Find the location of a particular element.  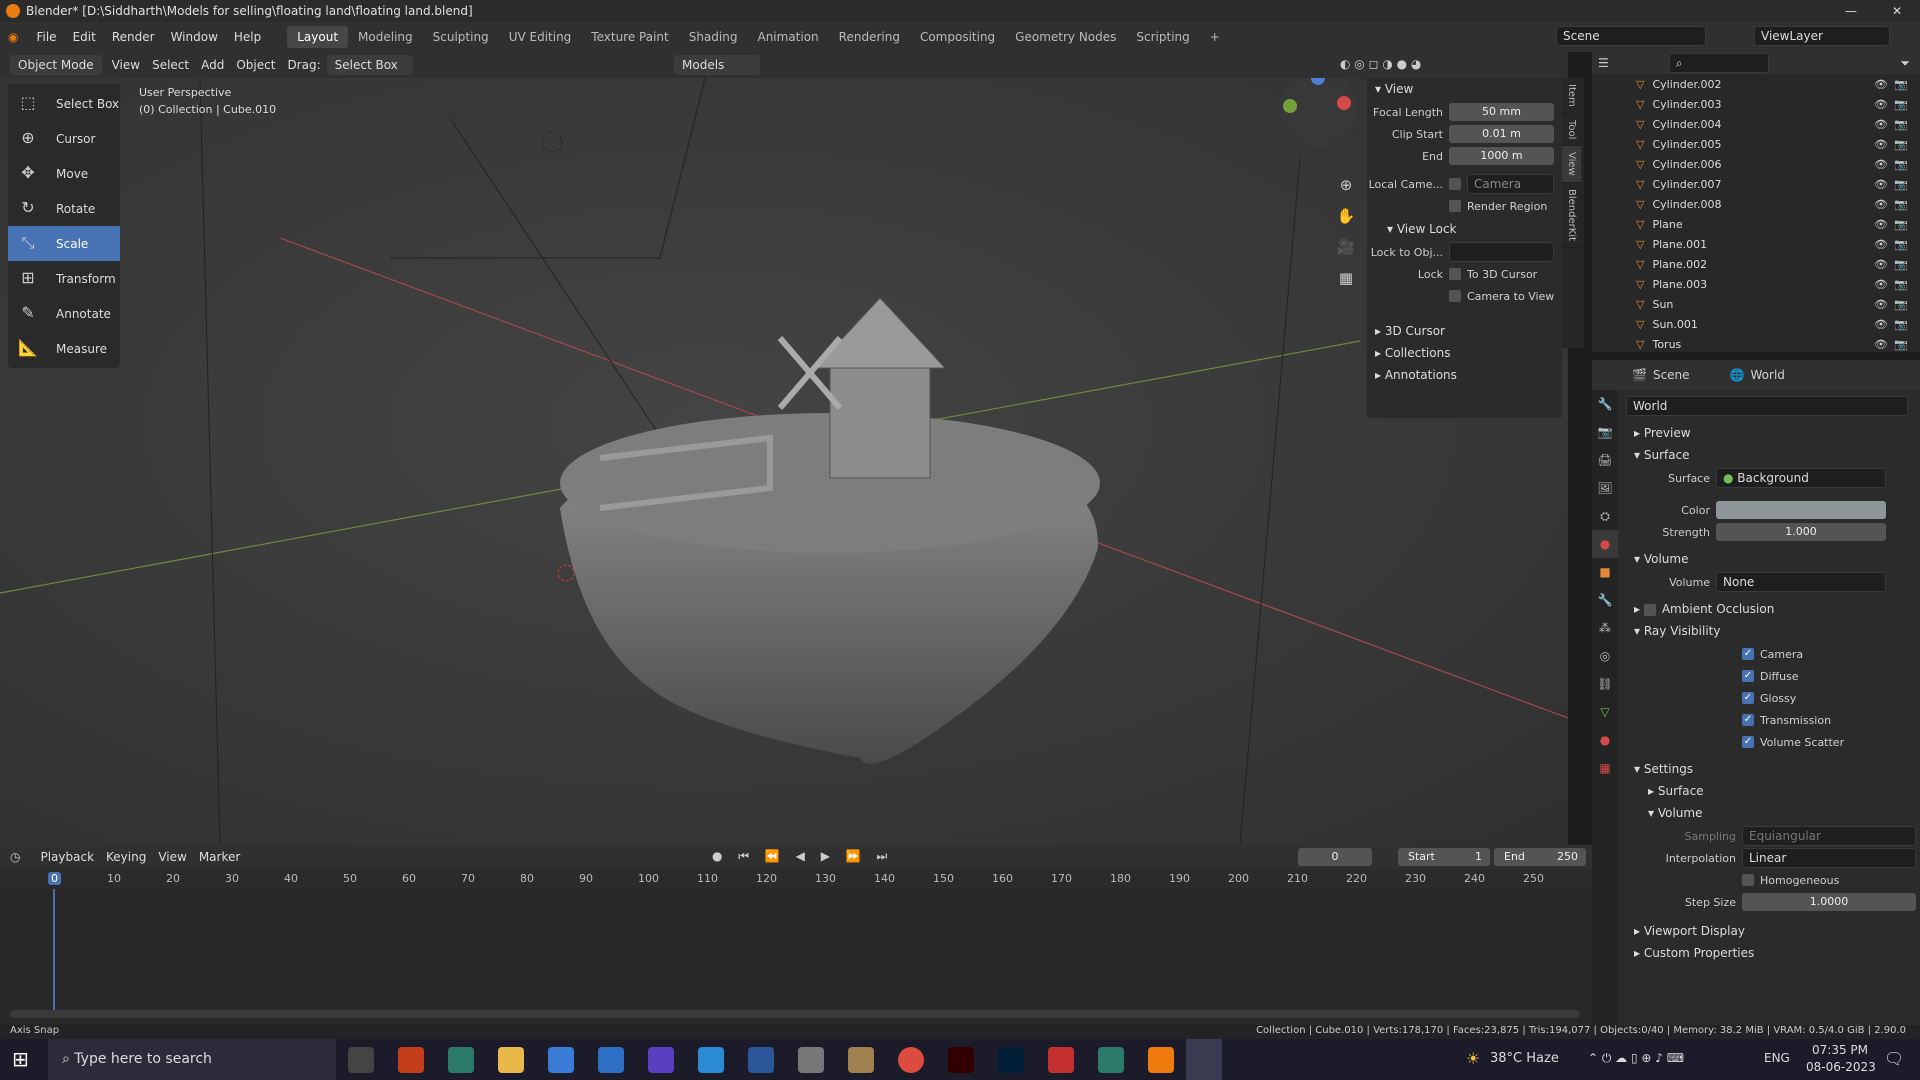

annotations-section: ▸ Annotations is located at coordinates (1464, 375).